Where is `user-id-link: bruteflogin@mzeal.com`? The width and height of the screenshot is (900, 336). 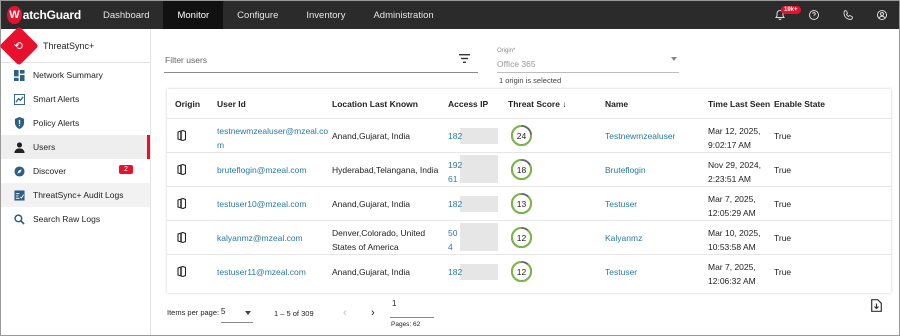
user-id-link: bruteflogin@mzeal.com is located at coordinates (261, 170).